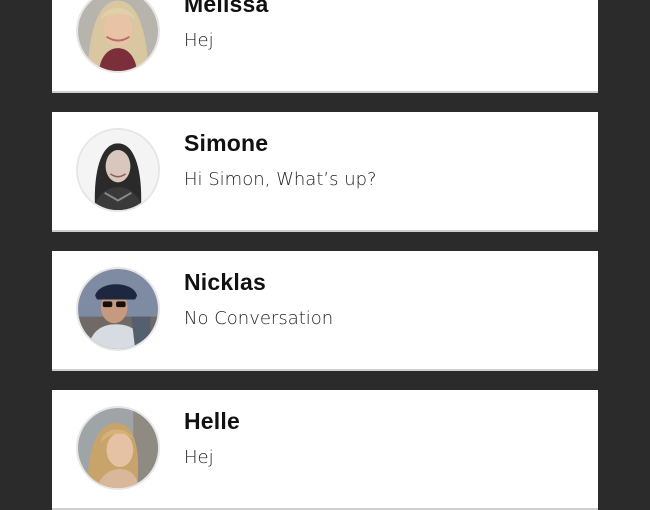 This screenshot has width=650, height=510. What do you see at coordinates (225, 282) in the screenshot?
I see `contact-name: Nicklas` at bounding box center [225, 282].